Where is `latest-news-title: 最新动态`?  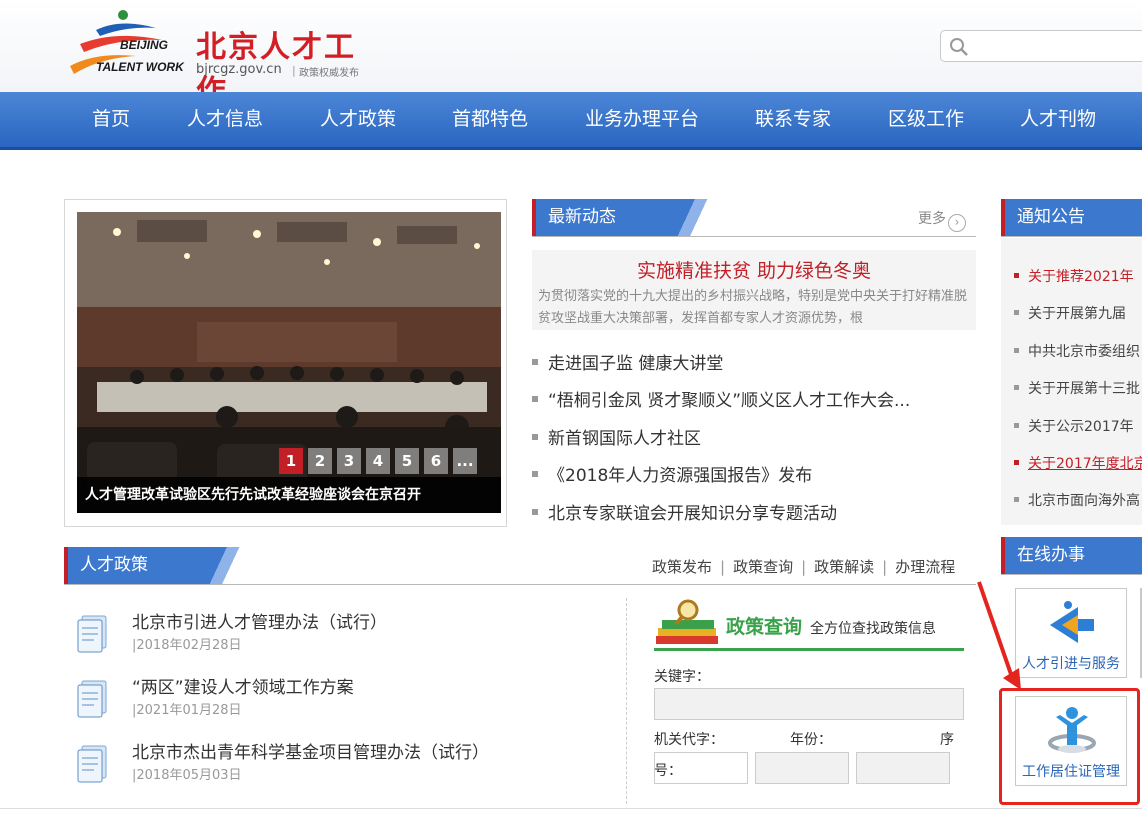 latest-news-title: 最新动态 is located at coordinates (597, 217).